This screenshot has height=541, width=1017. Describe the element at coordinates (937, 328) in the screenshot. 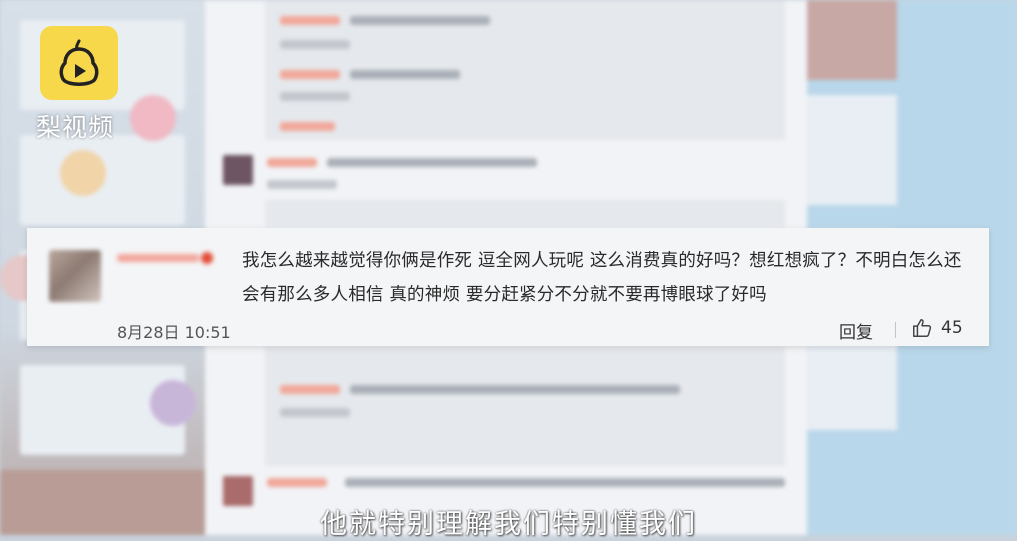

I see `like-button: 45` at that location.